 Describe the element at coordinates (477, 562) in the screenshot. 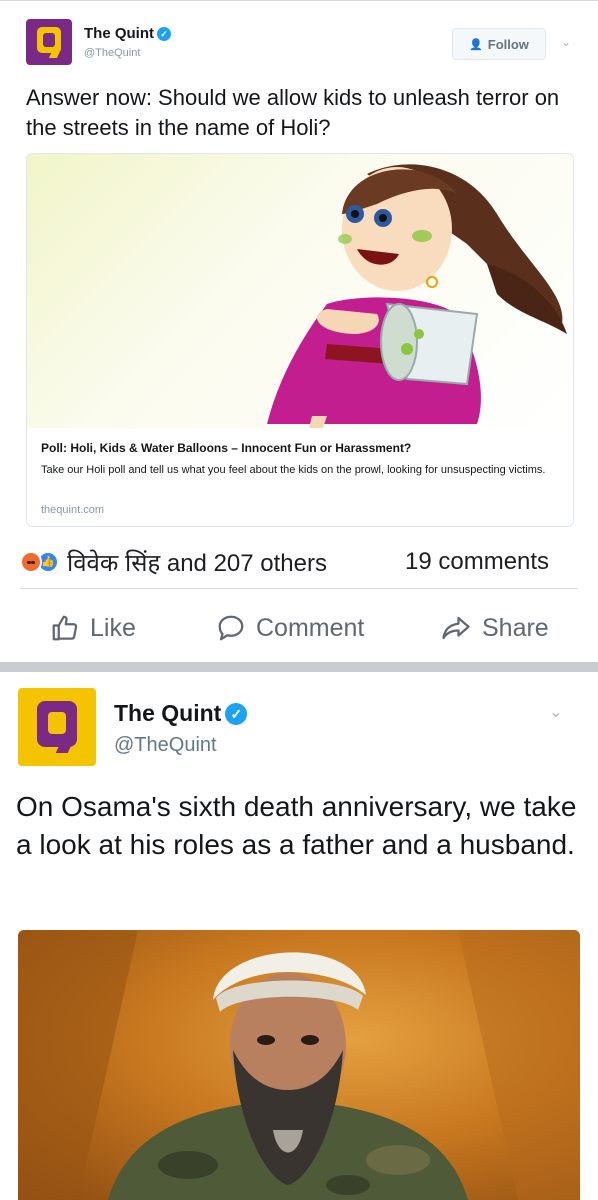

I see `comments-count: 19 comments` at that location.